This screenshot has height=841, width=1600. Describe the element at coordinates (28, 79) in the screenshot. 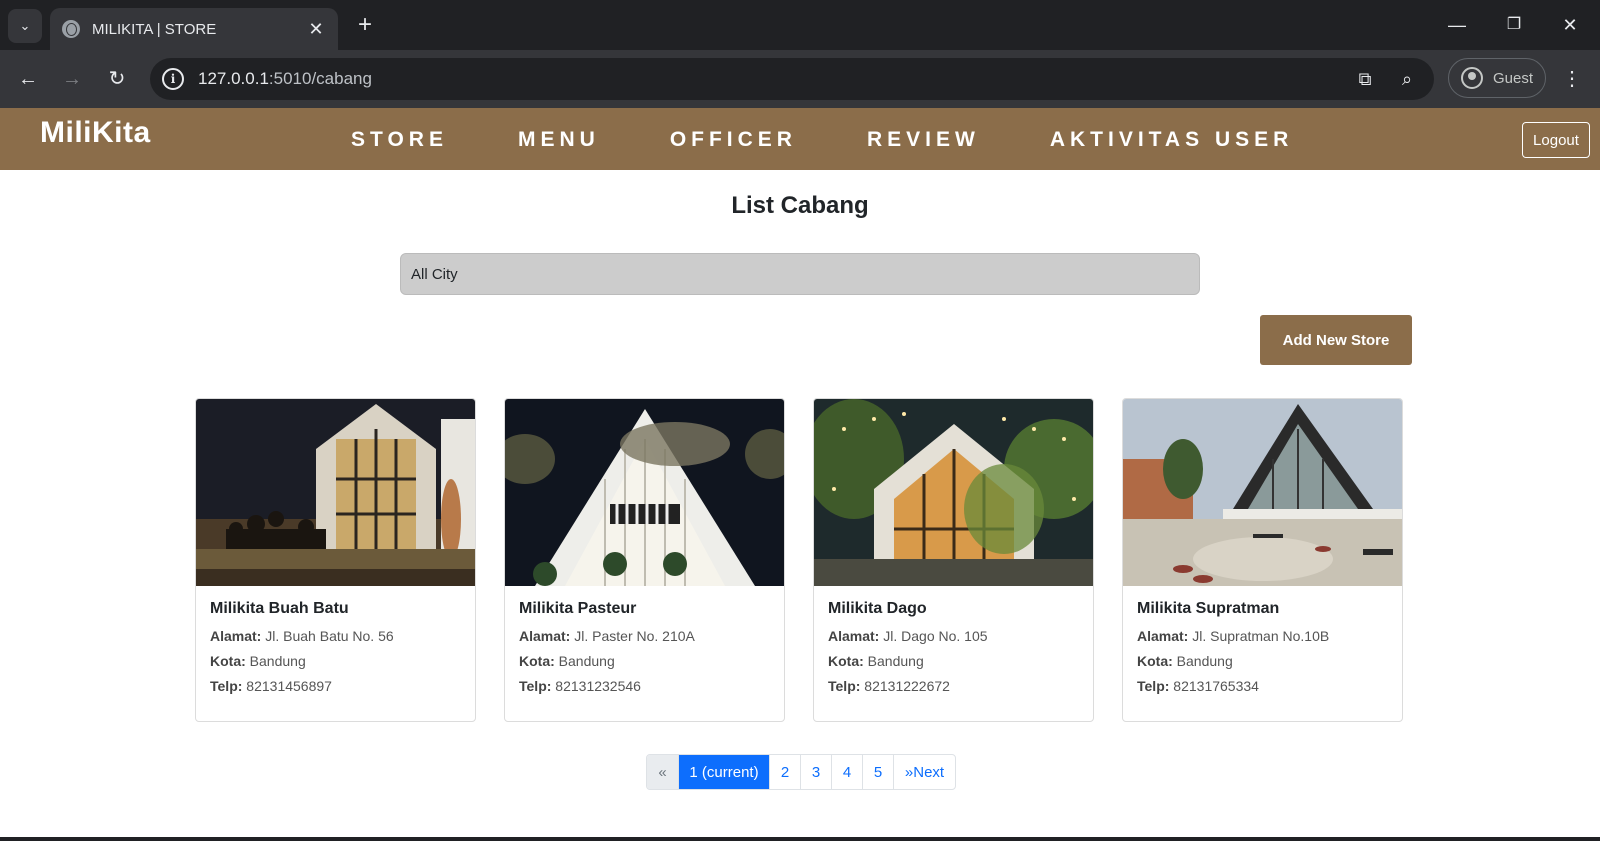

I see `arrow-left-icon: ←` at that location.